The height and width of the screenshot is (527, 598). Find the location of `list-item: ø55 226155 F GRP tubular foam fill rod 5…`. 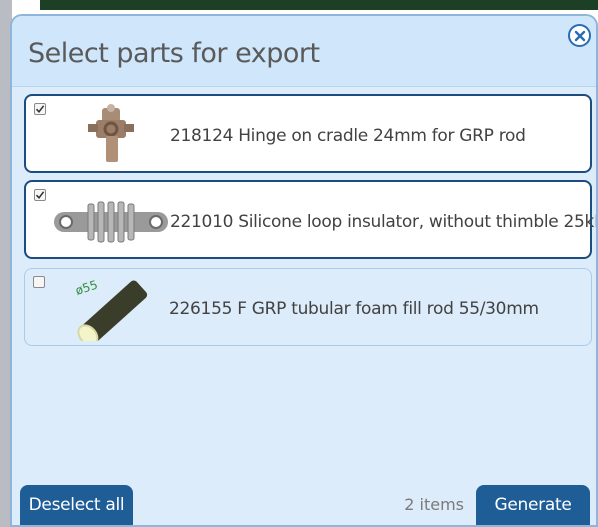

list-item: ø55 226155 F GRP tubular foam fill rod 5… is located at coordinates (308, 307).